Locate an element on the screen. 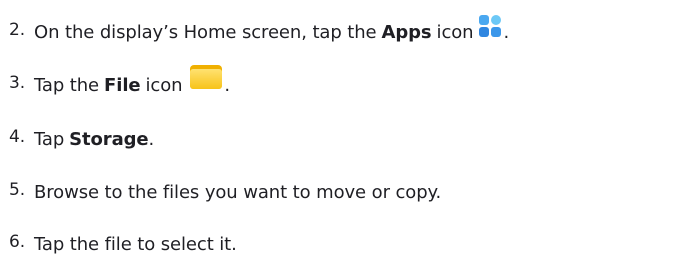 The width and height of the screenshot is (674, 271). step-text: Tap the file to select it. is located at coordinates (135, 244).